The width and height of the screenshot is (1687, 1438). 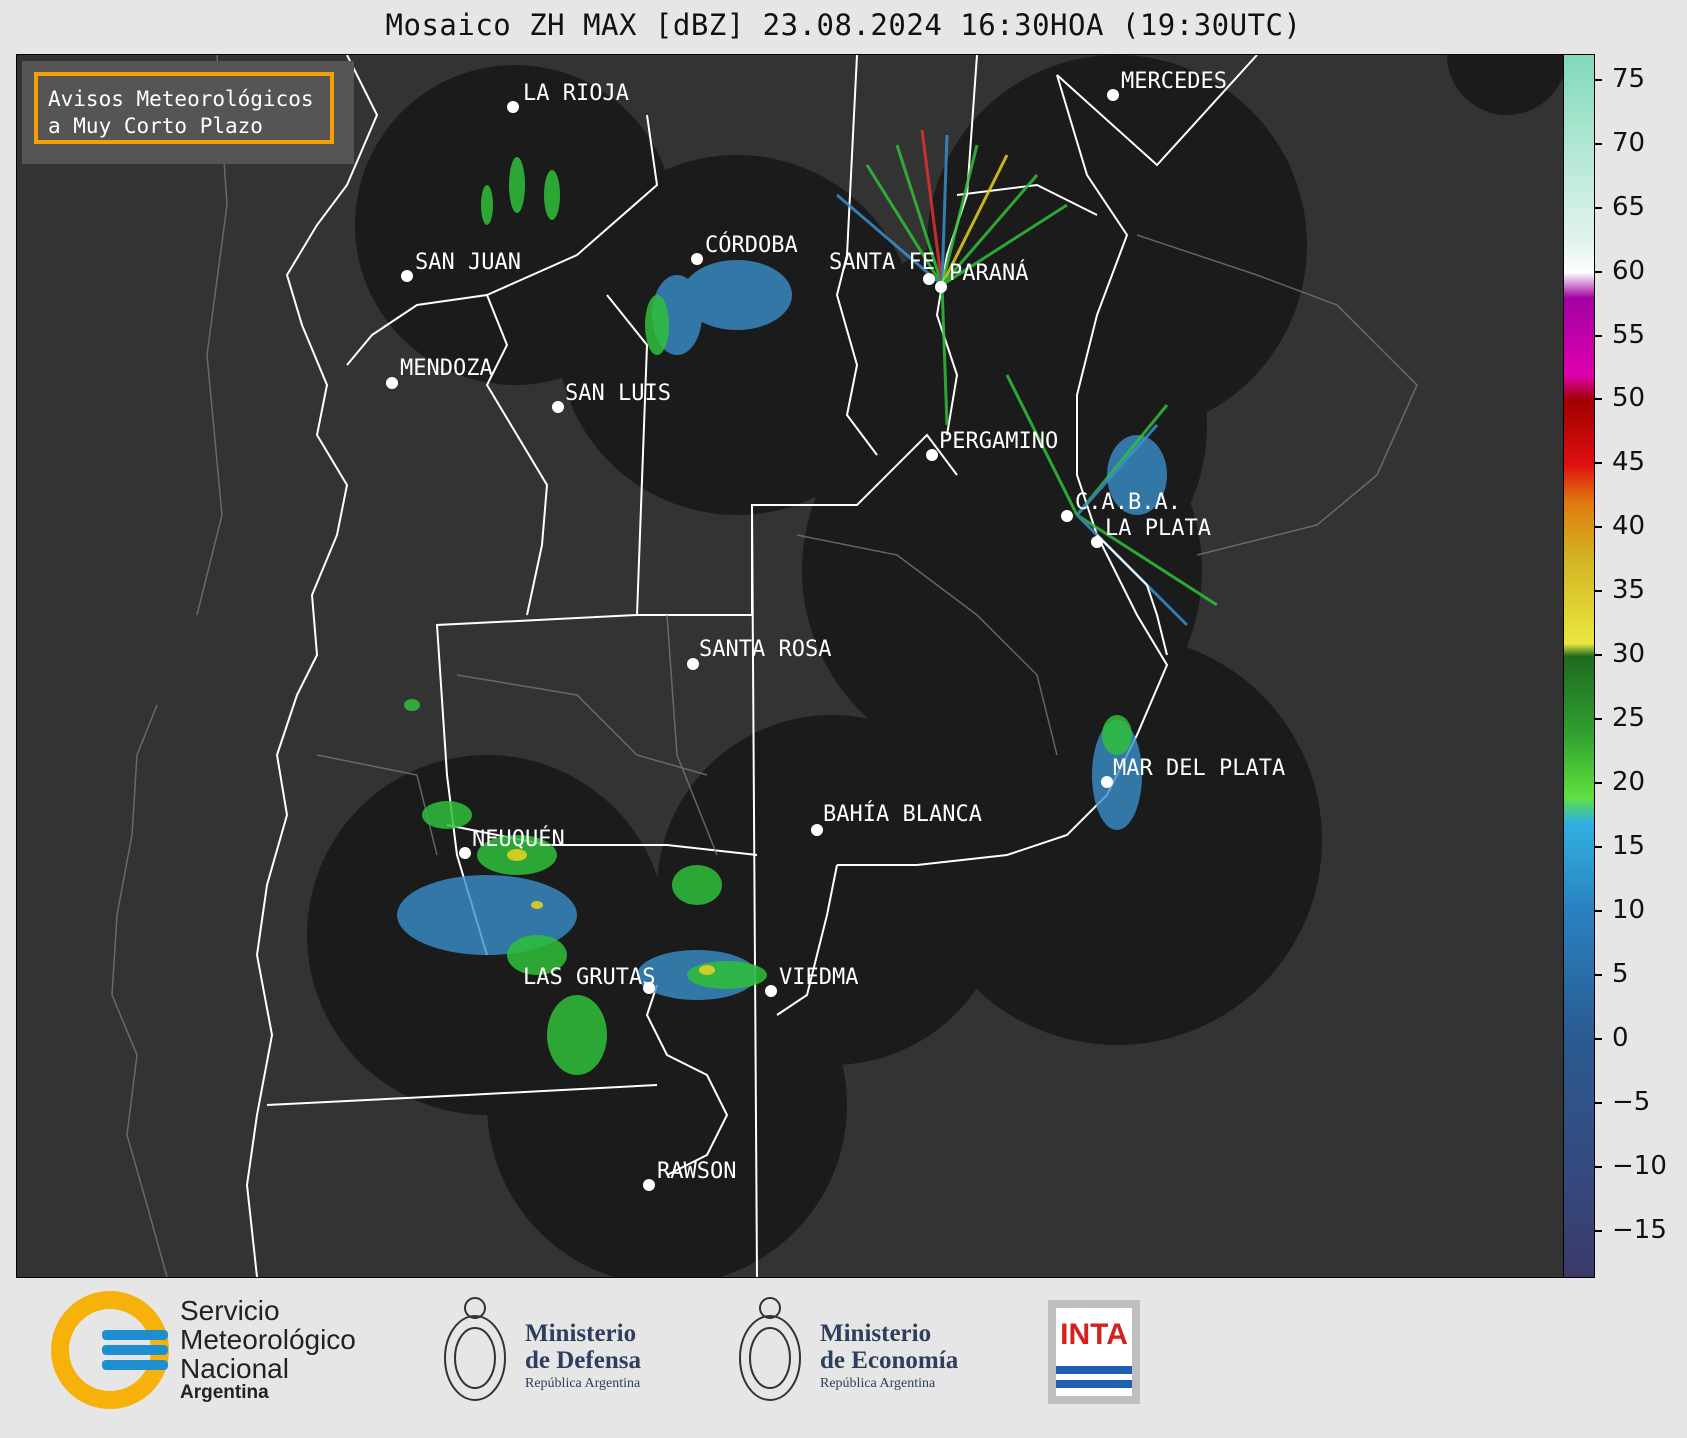 I want to click on svg-text: LA RIOJA, so click(x=576, y=93).